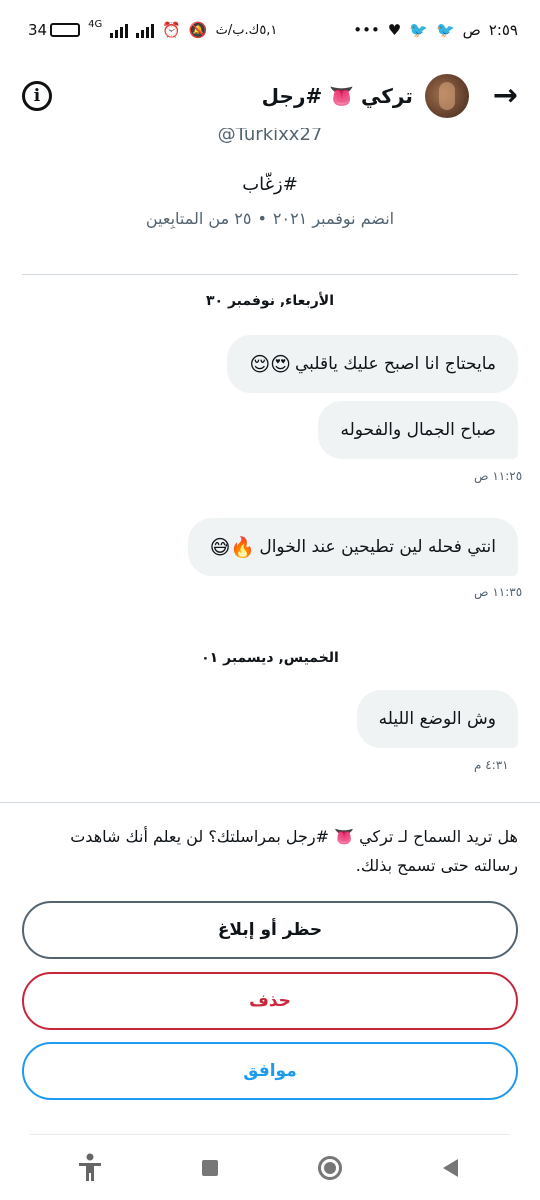 This screenshot has height=1200, width=540. I want to click on battery-level: 34, so click(38, 30).